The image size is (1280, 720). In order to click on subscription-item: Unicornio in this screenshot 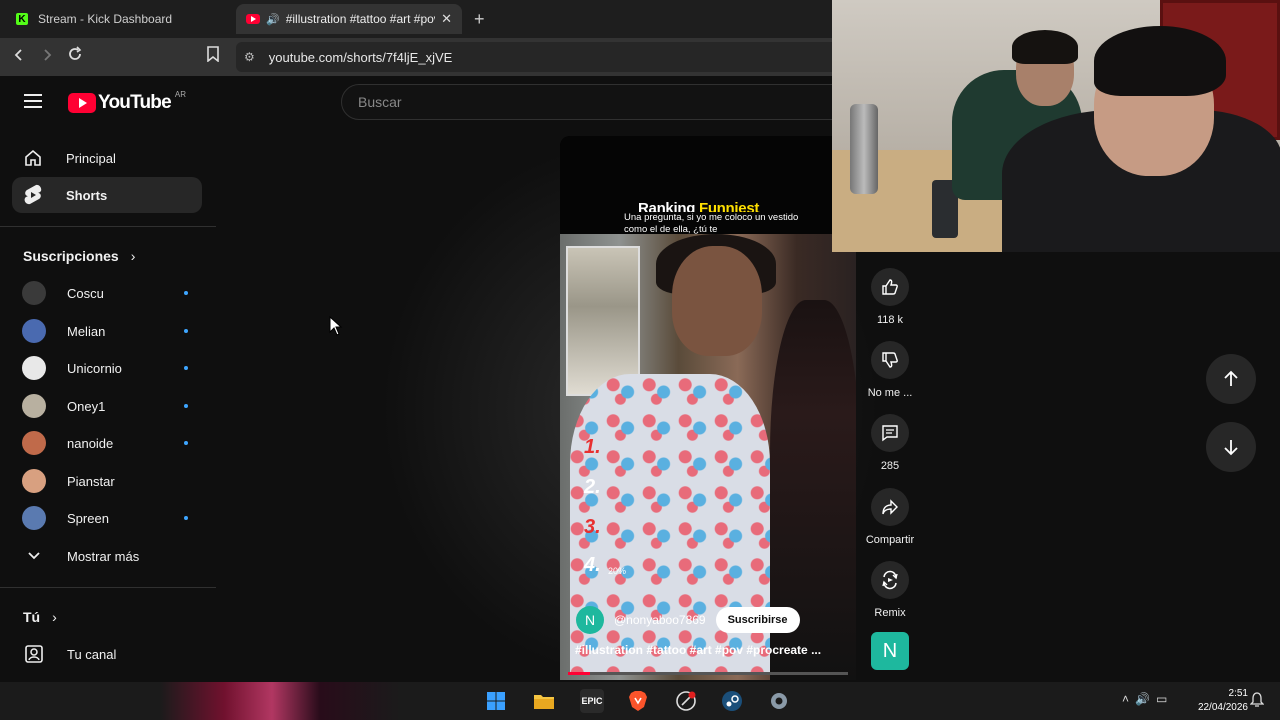, I will do `click(107, 368)`.